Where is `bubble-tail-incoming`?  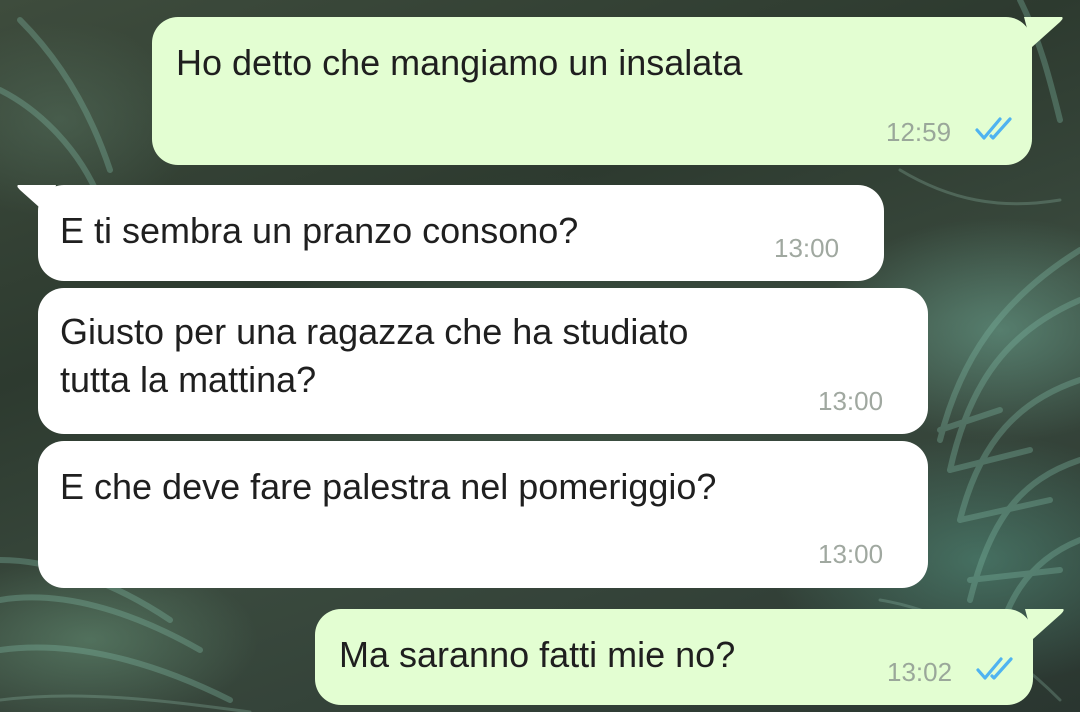 bubble-tail-incoming is located at coordinates (36, 200).